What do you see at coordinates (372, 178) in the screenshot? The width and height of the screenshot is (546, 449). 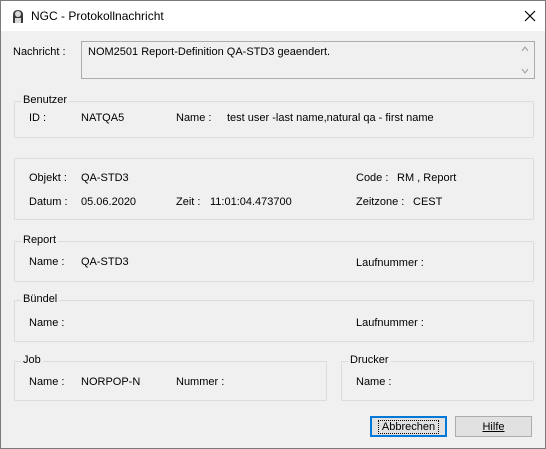 I see `code-label: Code :` at bounding box center [372, 178].